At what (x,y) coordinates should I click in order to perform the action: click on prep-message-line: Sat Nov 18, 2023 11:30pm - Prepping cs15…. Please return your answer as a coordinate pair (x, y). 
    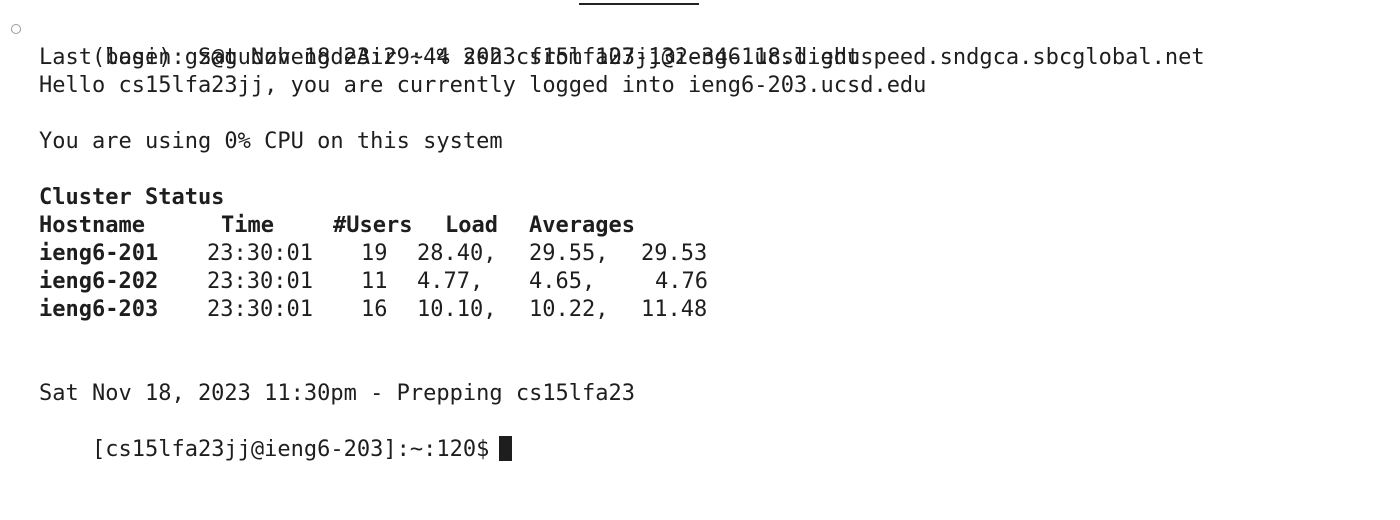
    Looking at the image, I should click on (337, 393).